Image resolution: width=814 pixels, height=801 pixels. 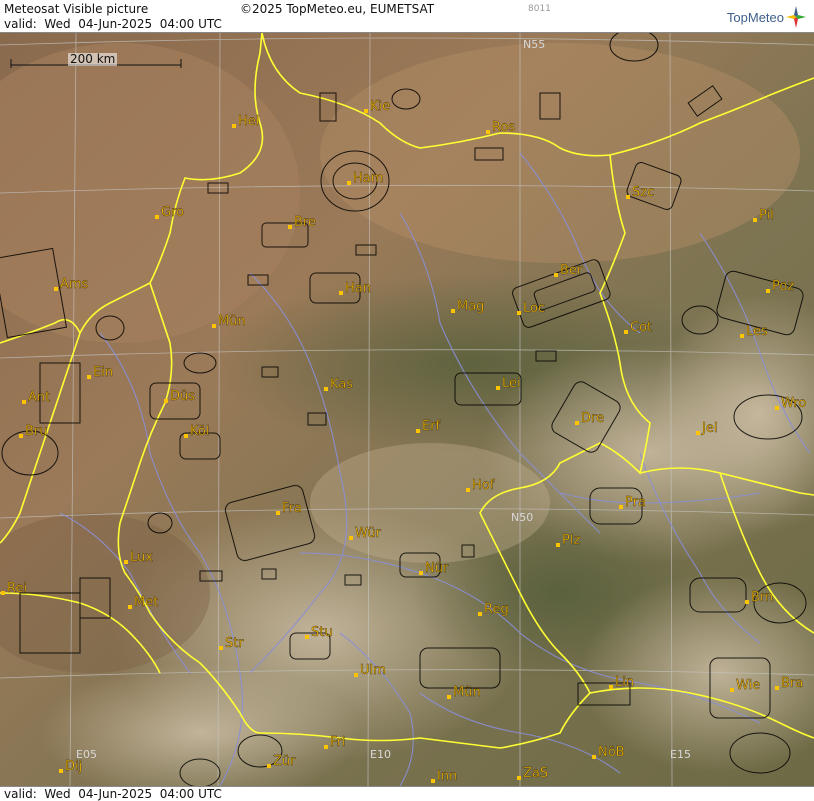 I want to click on scale-bar: 200 km, so click(x=96, y=61).